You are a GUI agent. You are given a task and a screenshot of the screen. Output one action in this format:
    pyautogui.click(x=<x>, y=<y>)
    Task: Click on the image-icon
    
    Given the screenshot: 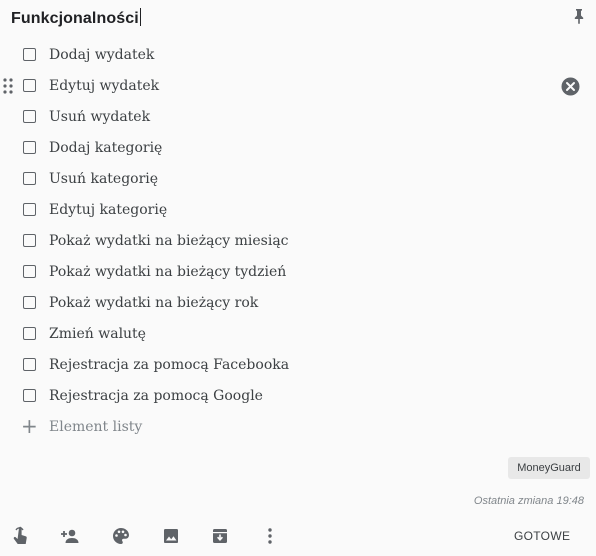 What is the action you would take?
    pyautogui.click(x=171, y=536)
    